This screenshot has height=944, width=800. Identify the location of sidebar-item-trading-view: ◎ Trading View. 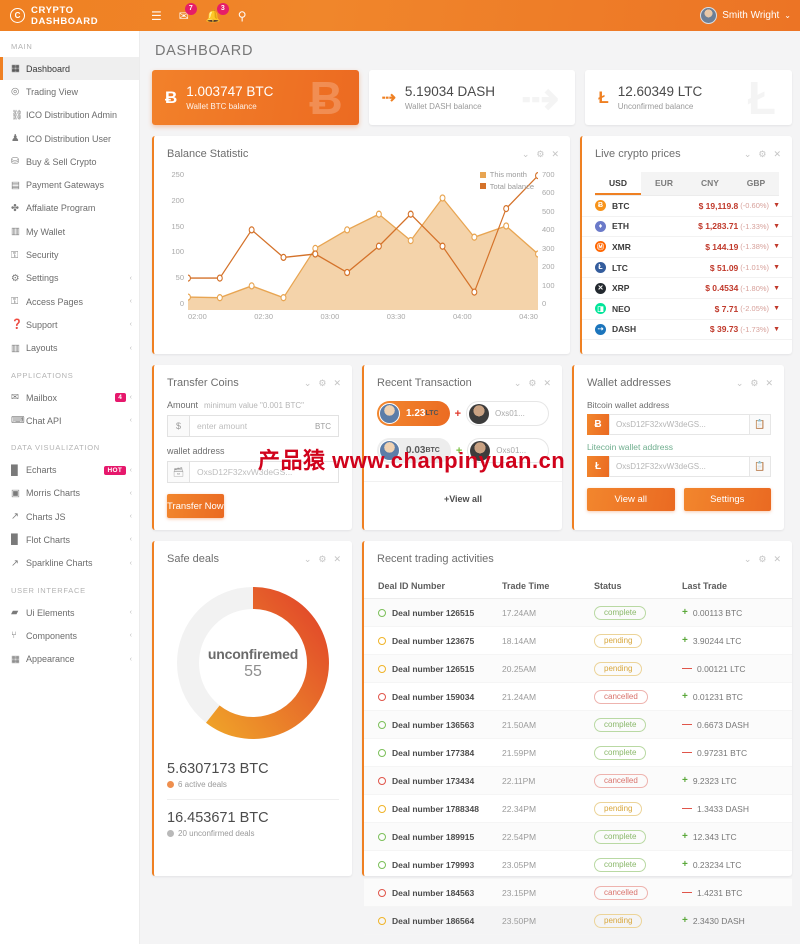
(69, 91).